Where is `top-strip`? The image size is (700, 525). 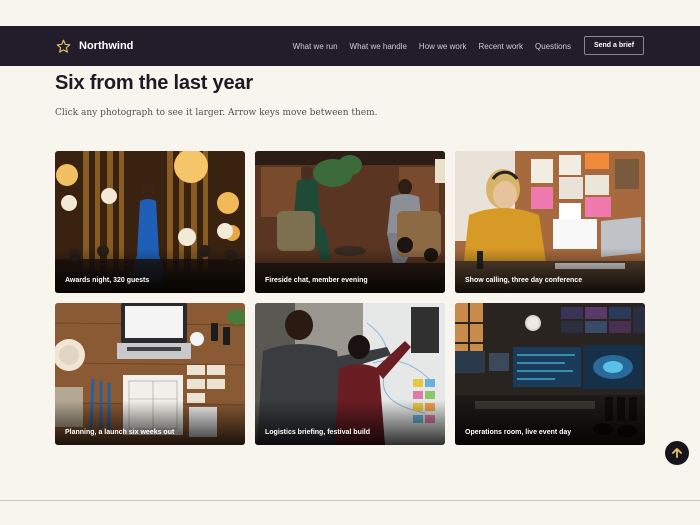 top-strip is located at coordinates (350, 13).